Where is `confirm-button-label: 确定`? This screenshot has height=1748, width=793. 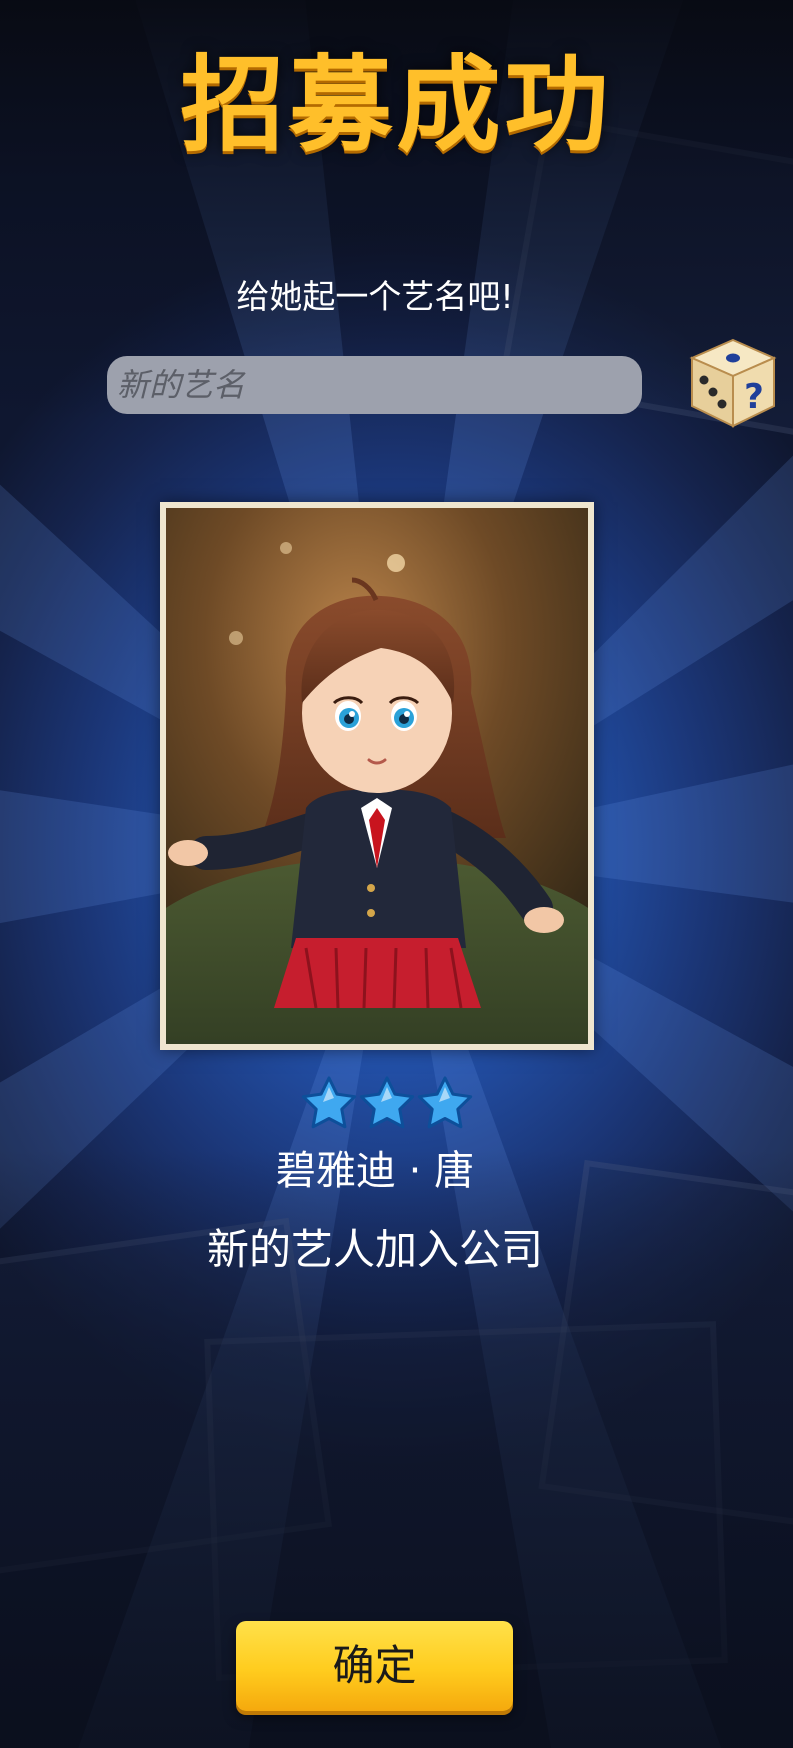
confirm-button-label: 确定 is located at coordinates (374, 1665).